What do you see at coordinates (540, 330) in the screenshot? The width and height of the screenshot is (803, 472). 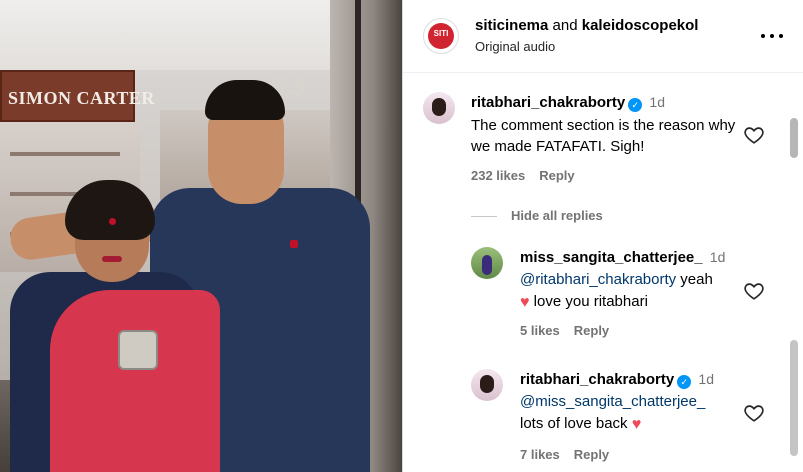 I see `reply-likes: 5 likes` at bounding box center [540, 330].